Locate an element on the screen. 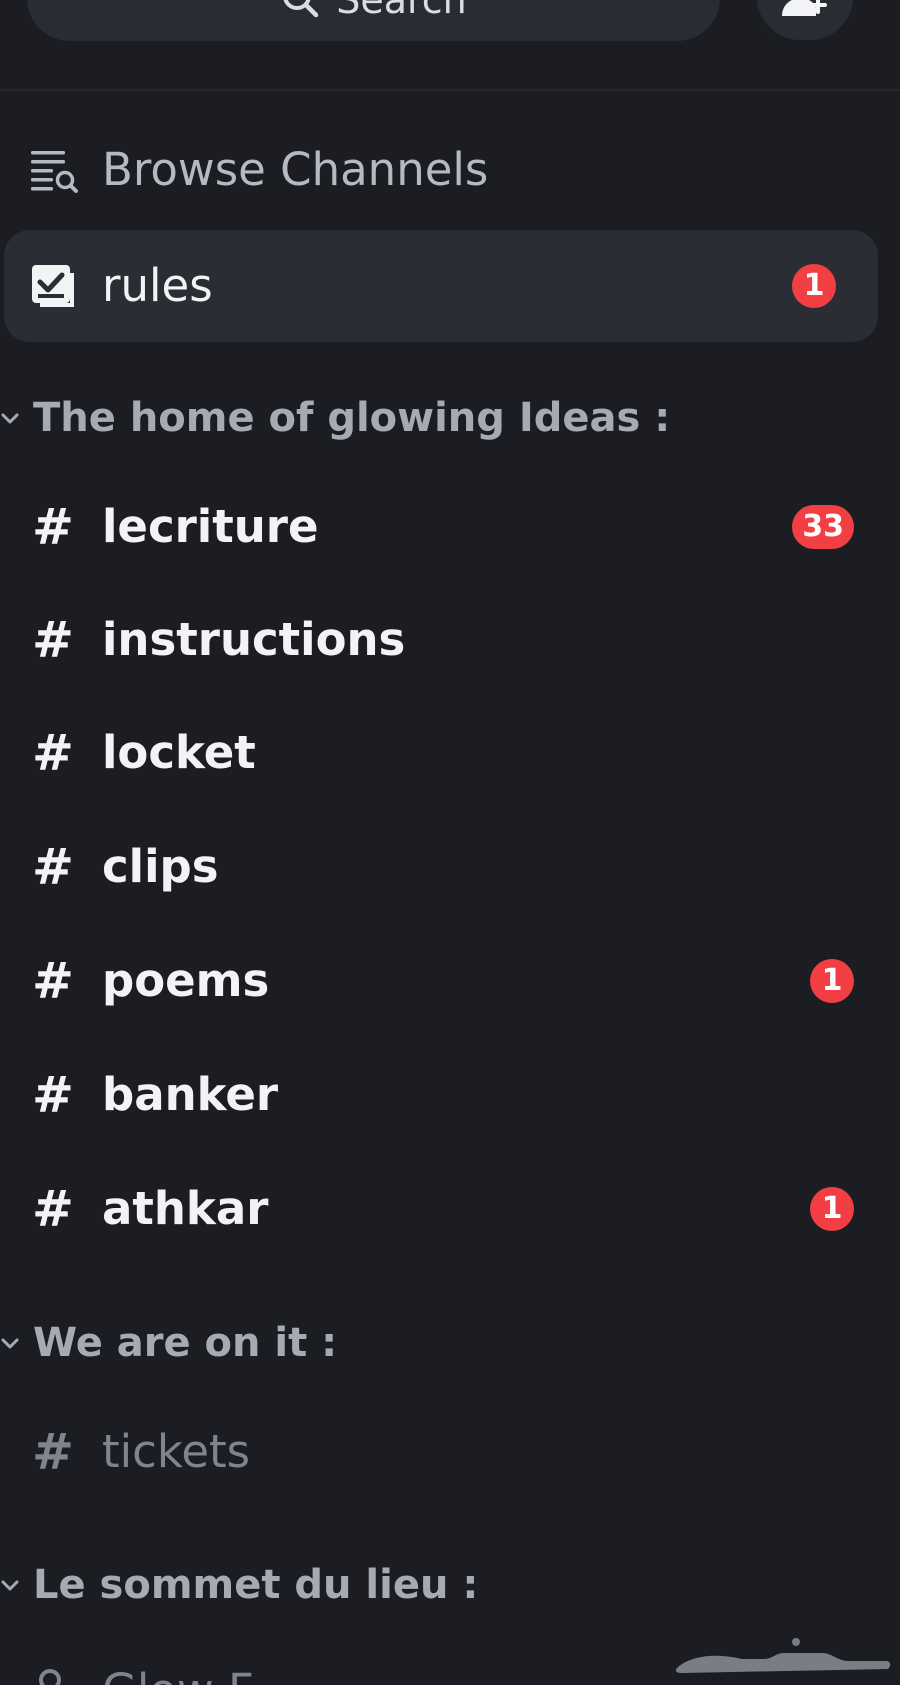 Image resolution: width=900 pixels, height=1685 pixels. top-divider is located at coordinates (450, 90).